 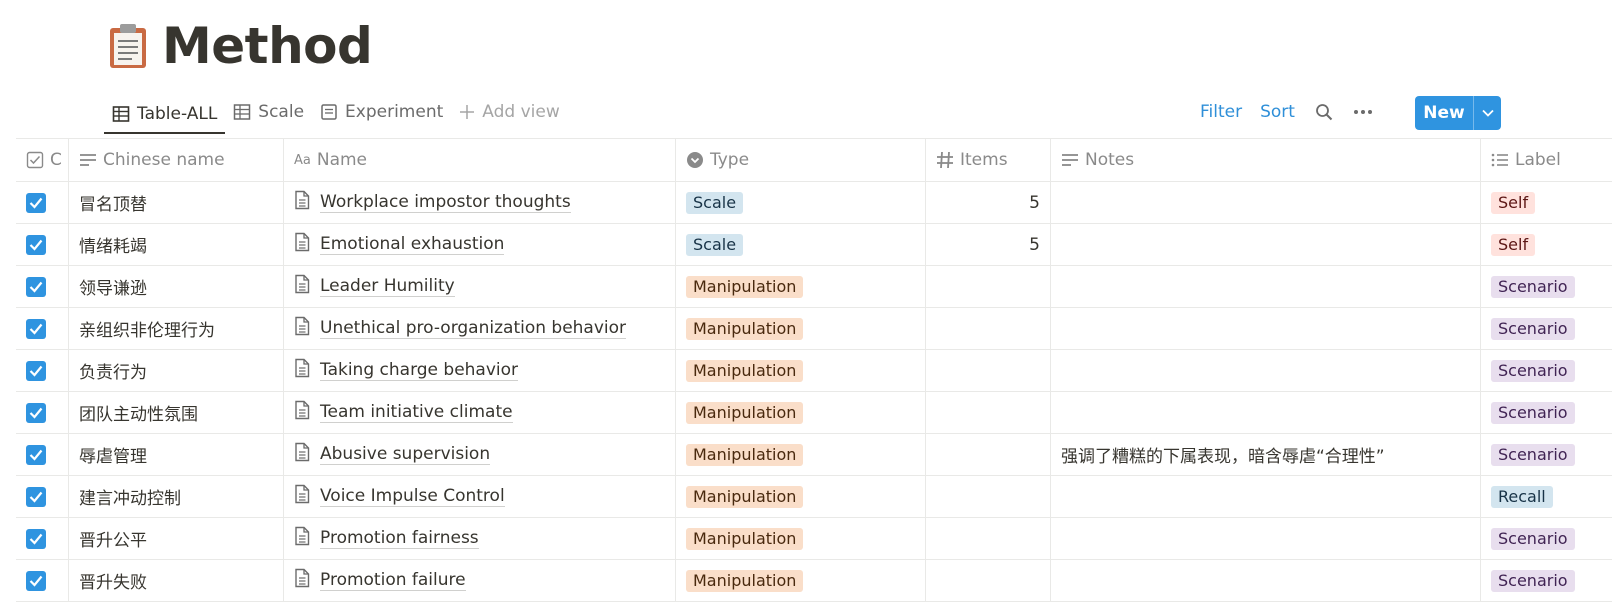 What do you see at coordinates (509, 112) in the screenshot?
I see `add-view-button: Add view` at bounding box center [509, 112].